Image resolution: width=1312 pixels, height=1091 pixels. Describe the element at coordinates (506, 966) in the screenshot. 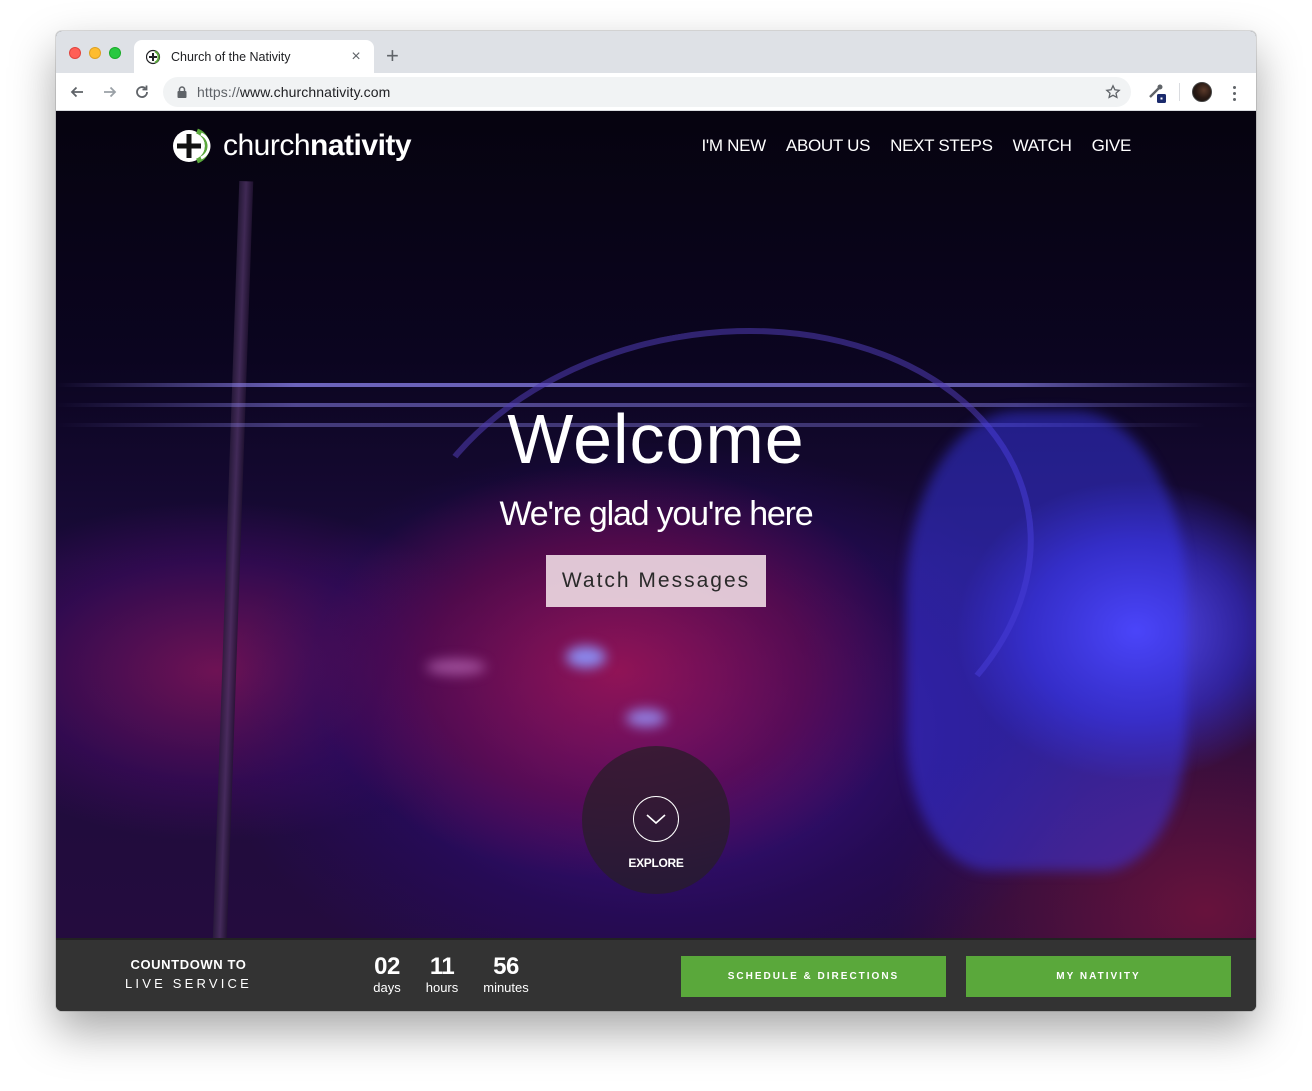

I see `countdown-minutes-value: 56` at that location.